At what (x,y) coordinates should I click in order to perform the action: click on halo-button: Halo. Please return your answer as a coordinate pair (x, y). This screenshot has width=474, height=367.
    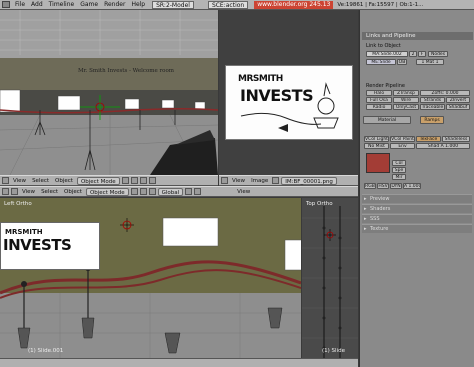
    Looking at the image, I should click on (379, 93).